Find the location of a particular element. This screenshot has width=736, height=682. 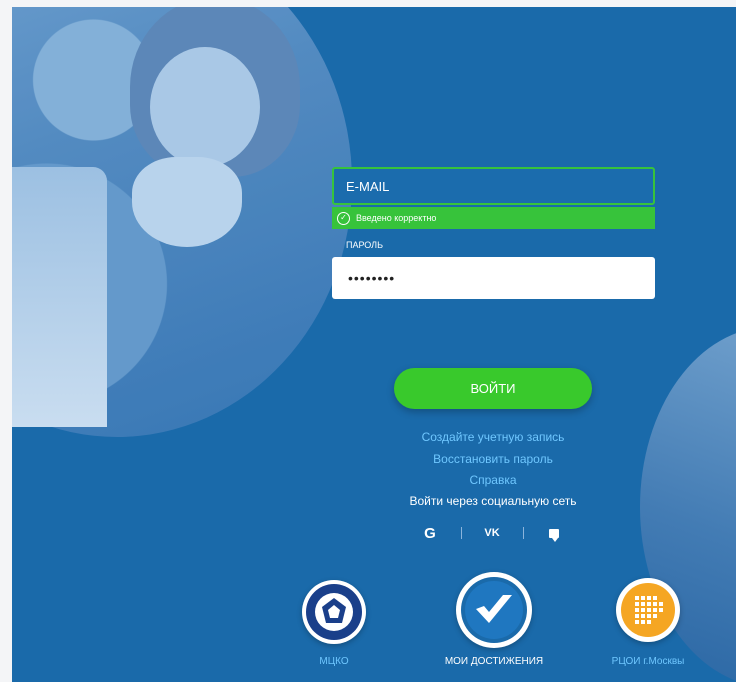

achievements-label: МОИ ДОСТИЖЕНИЯ is located at coordinates (494, 661).